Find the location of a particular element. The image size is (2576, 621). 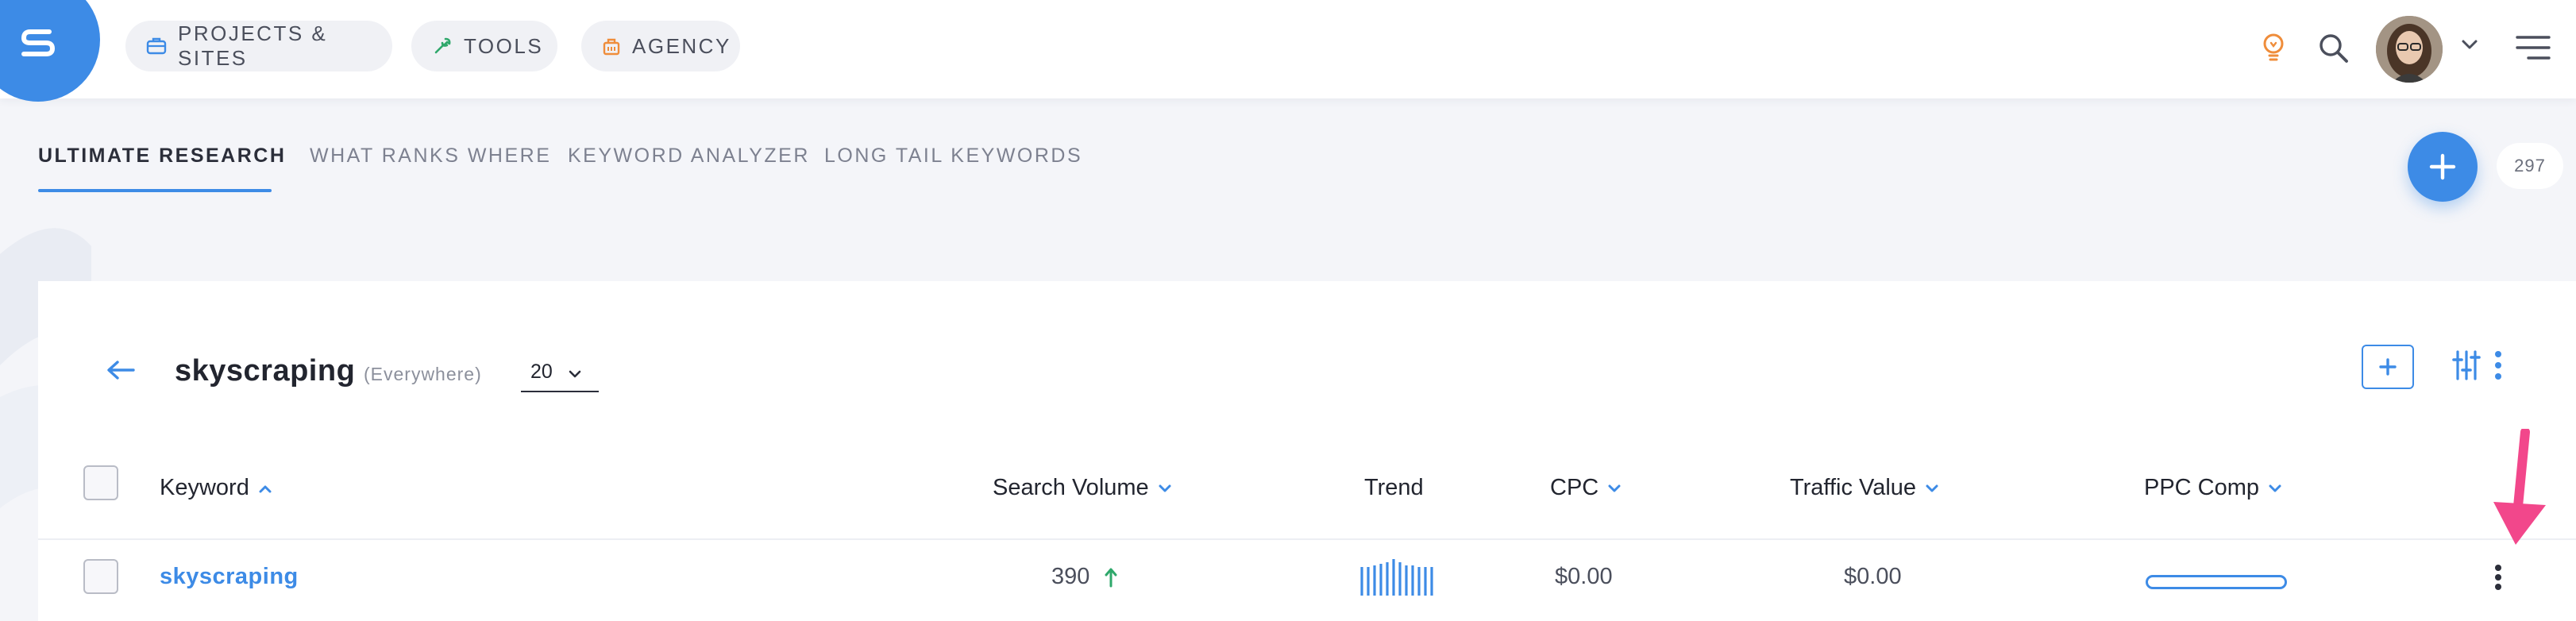

back-arrow-icon is located at coordinates (121, 370).